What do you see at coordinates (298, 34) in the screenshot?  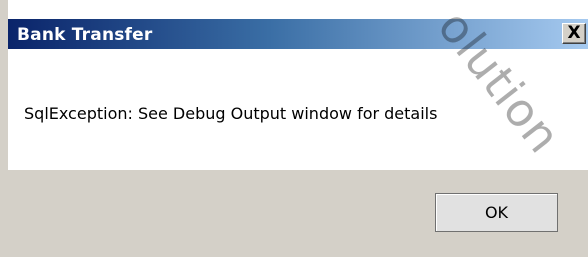 I see `dialog-titlebar: Bank Transfer X` at bounding box center [298, 34].